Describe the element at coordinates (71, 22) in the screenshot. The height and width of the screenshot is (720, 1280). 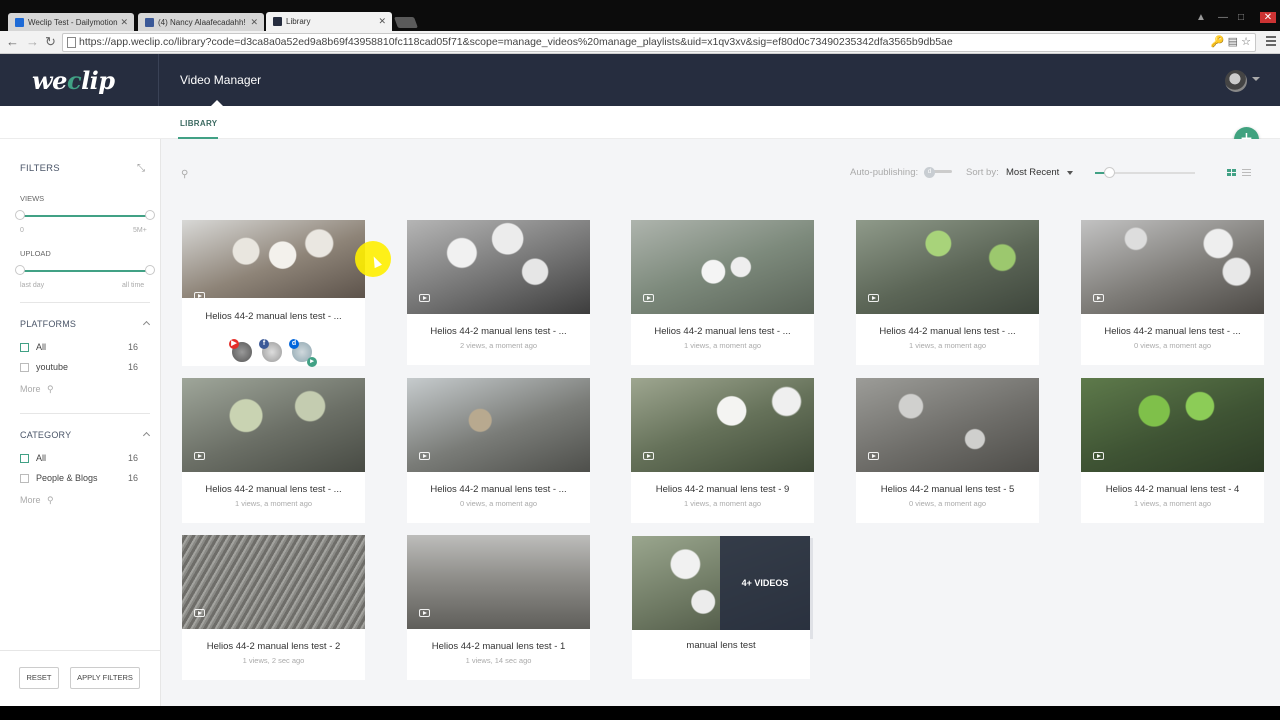
I see `browser-tab-dailymotion: Weclip Test - Dailymotion ✕` at that location.